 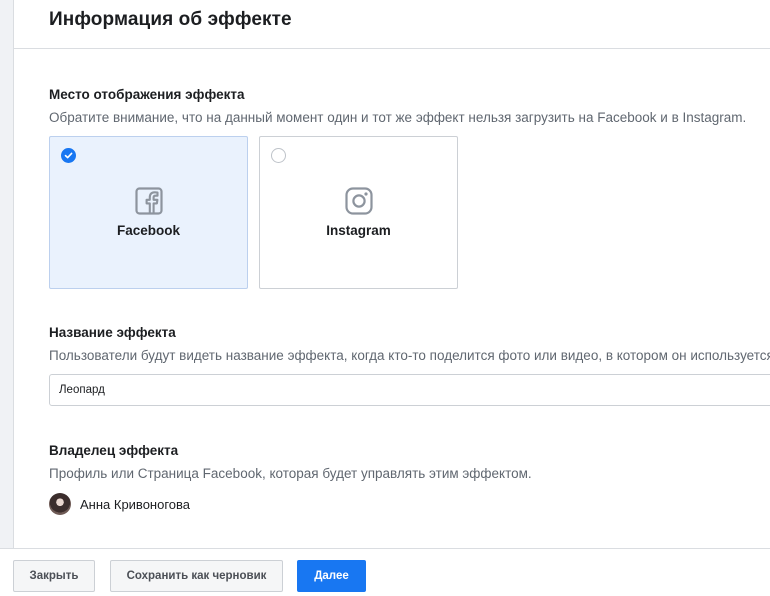 What do you see at coordinates (196, 576) in the screenshot?
I see `save-draft-button: Сохранить как черновик` at bounding box center [196, 576].